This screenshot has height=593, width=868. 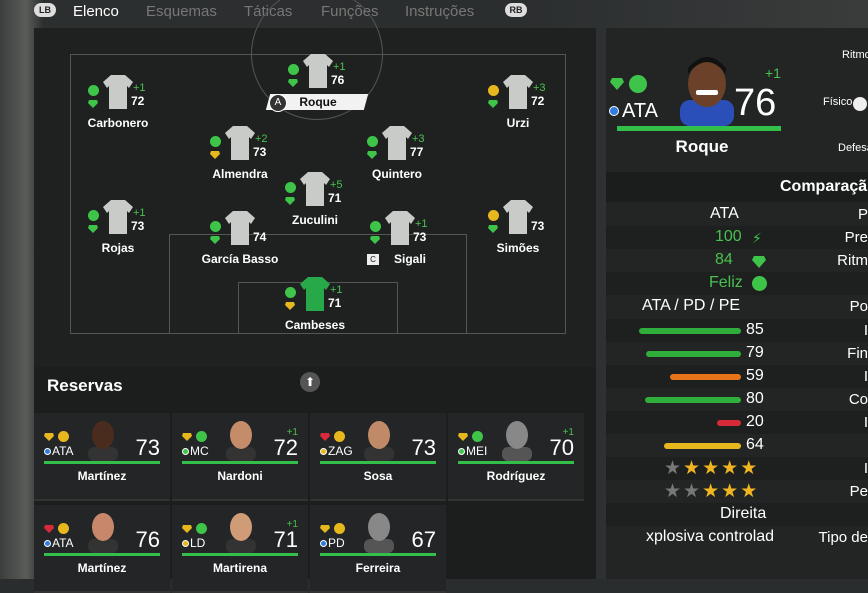 I want to click on reserve-card: PD 67 Ferreira, so click(x=378, y=549).